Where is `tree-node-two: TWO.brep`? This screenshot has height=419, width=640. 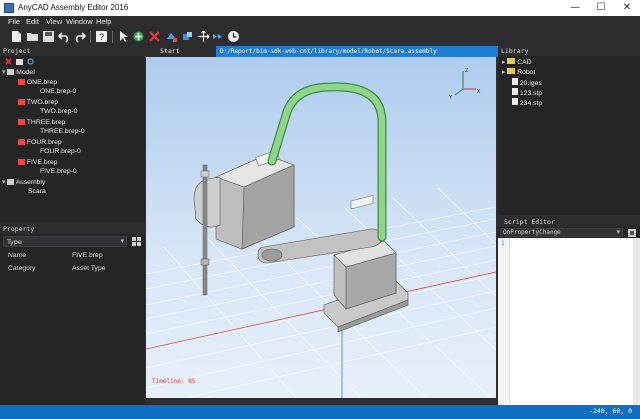
tree-node-two: TWO.brep is located at coordinates (38, 102).